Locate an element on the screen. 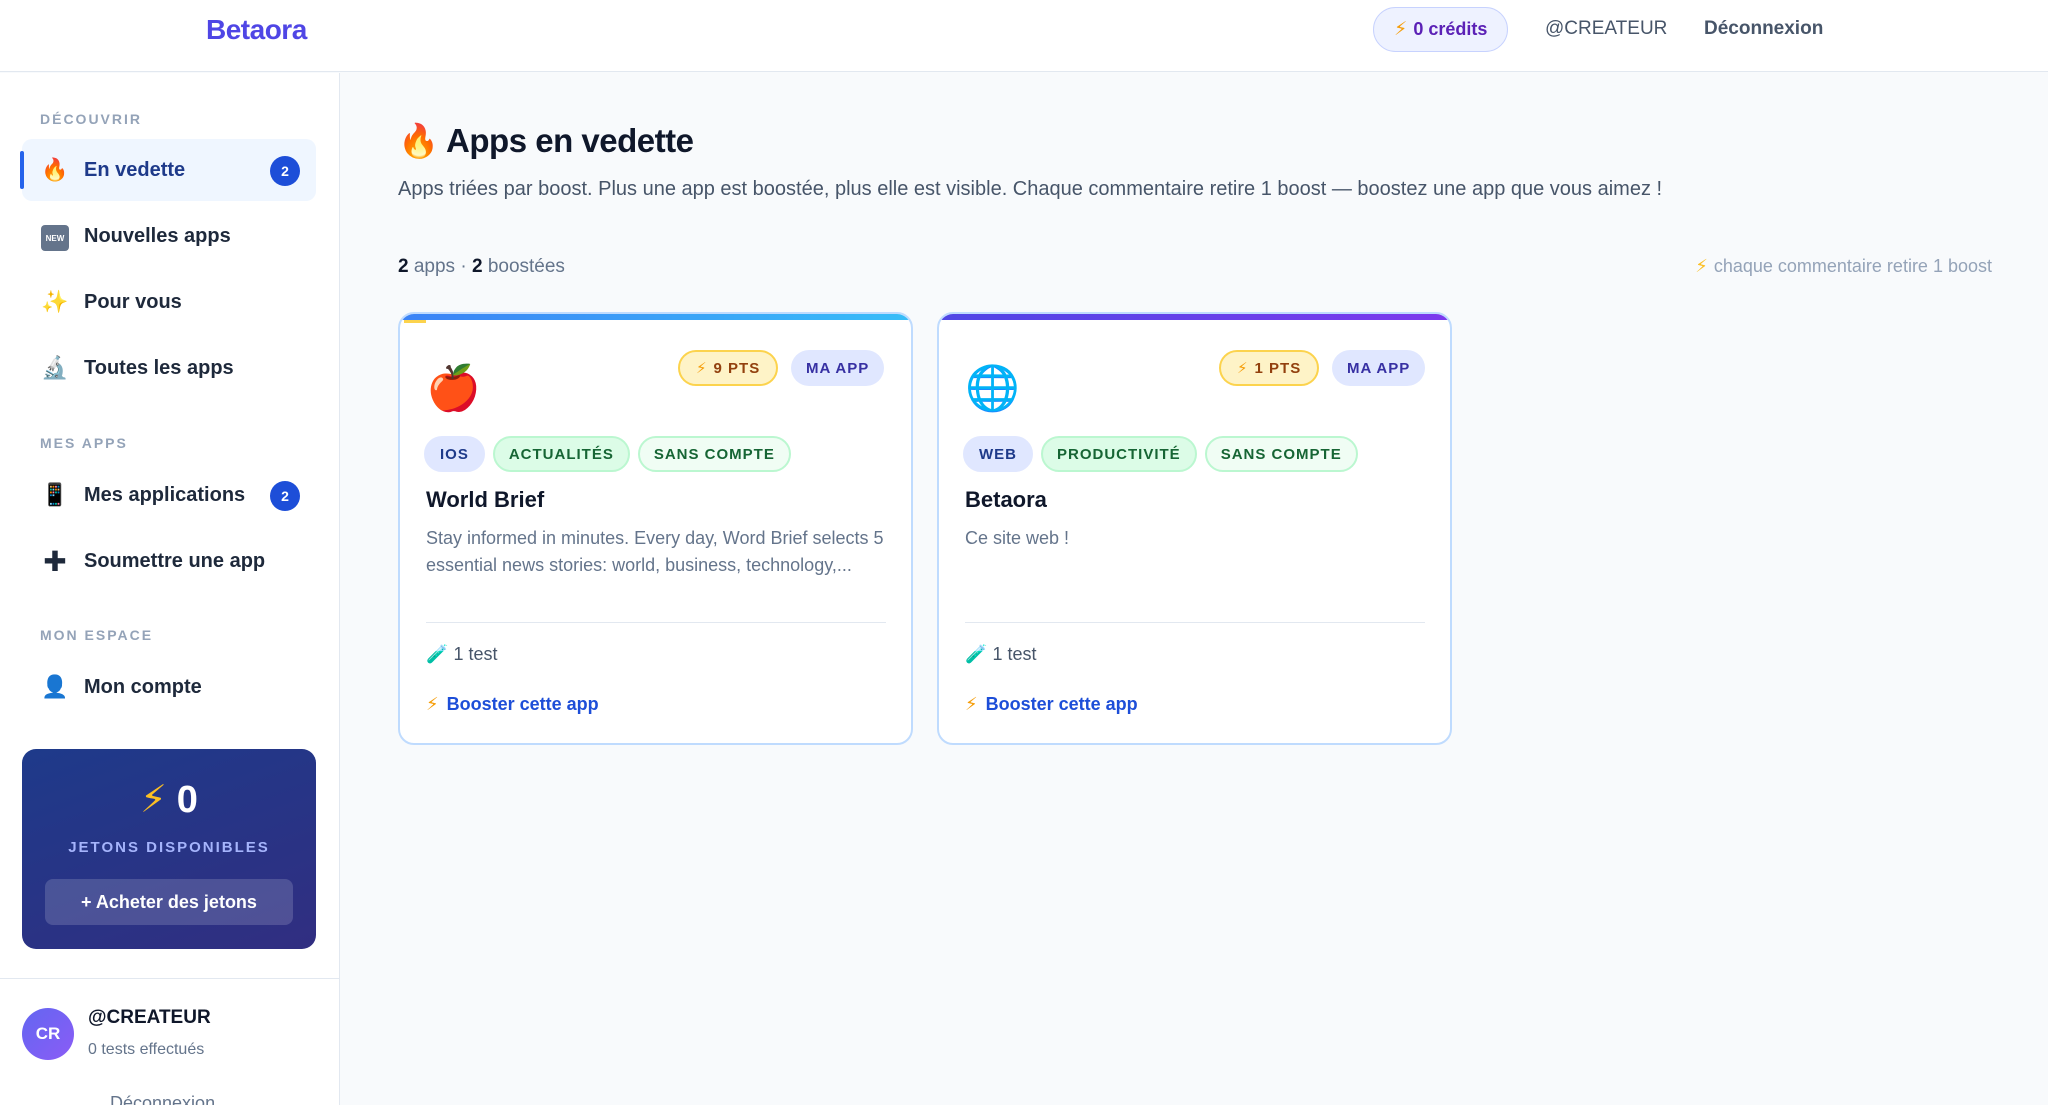 This screenshot has width=2048, height=1105. section-title-discover: DÉCOUVRIR is located at coordinates (91, 119).